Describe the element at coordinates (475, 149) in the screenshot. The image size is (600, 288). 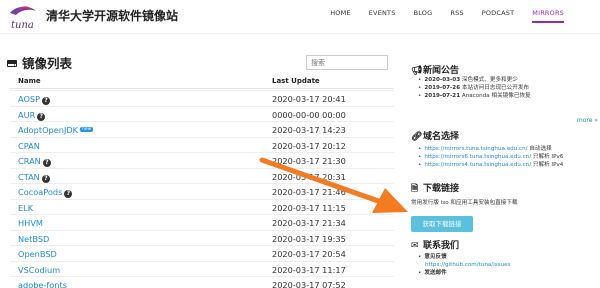
I see `domain-link: https://mirrors.tuna.tsinghua.edu.cn/` at that location.